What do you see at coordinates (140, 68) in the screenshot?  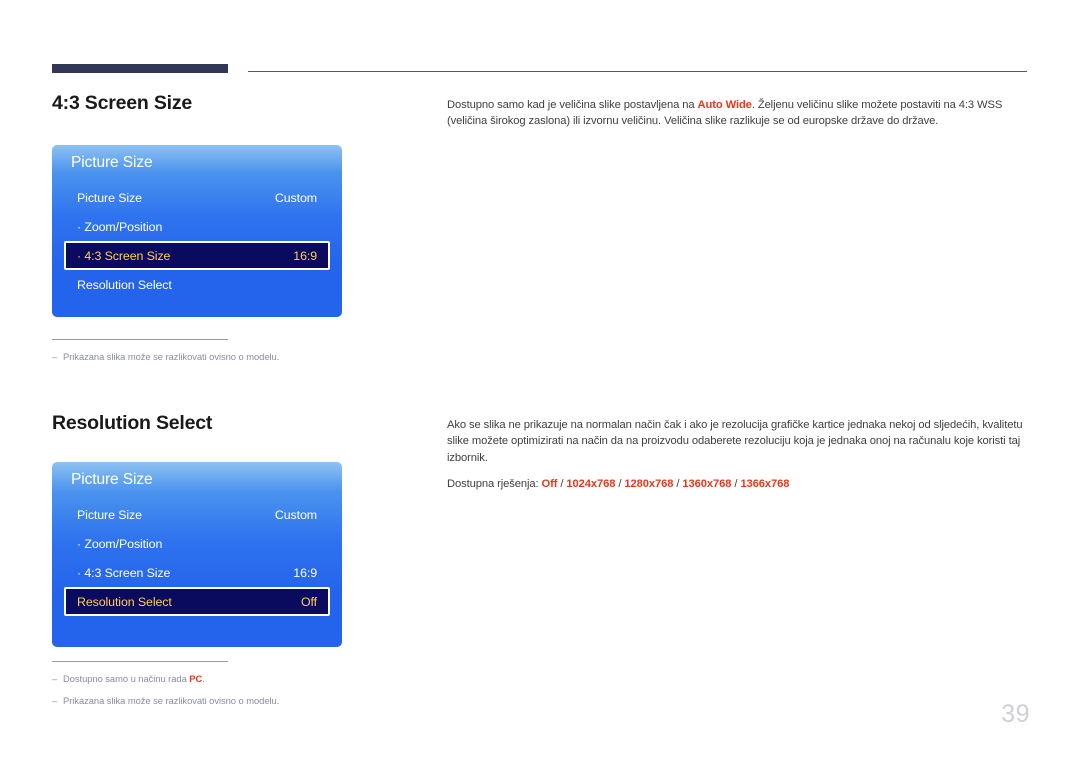 I see `header-rule-thick` at bounding box center [140, 68].